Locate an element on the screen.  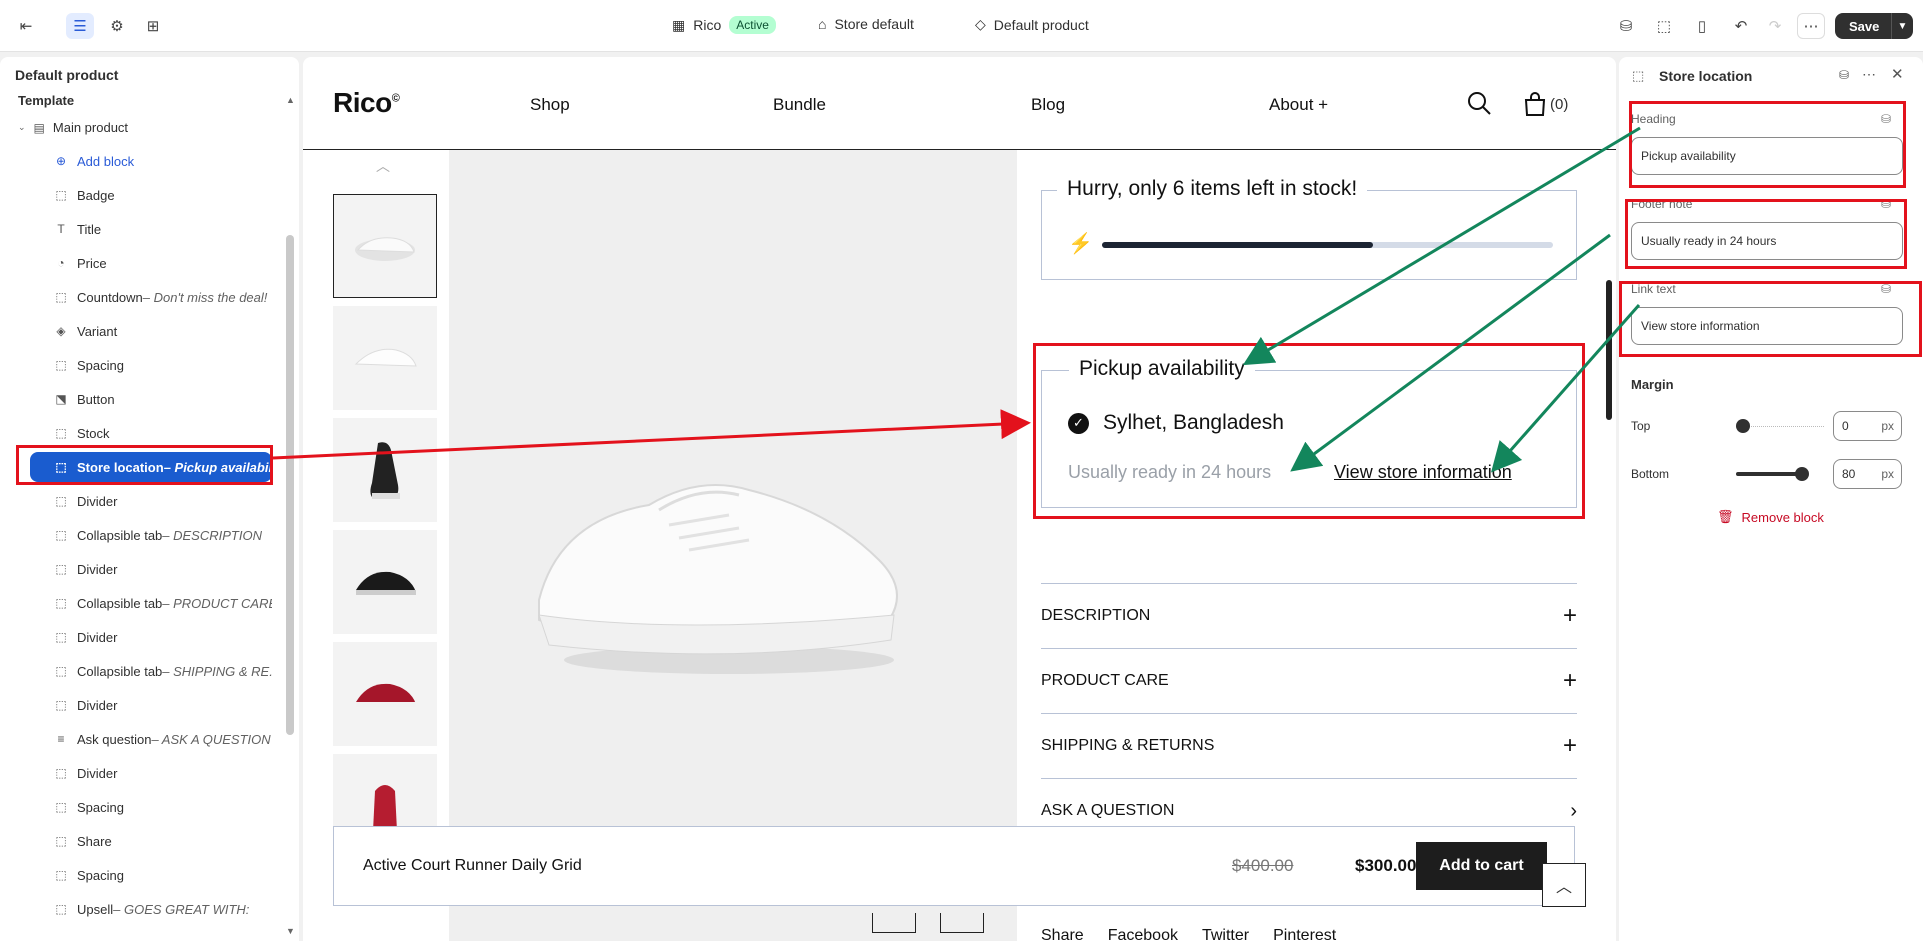
store-logo: Rico© is located at coordinates (366, 103).